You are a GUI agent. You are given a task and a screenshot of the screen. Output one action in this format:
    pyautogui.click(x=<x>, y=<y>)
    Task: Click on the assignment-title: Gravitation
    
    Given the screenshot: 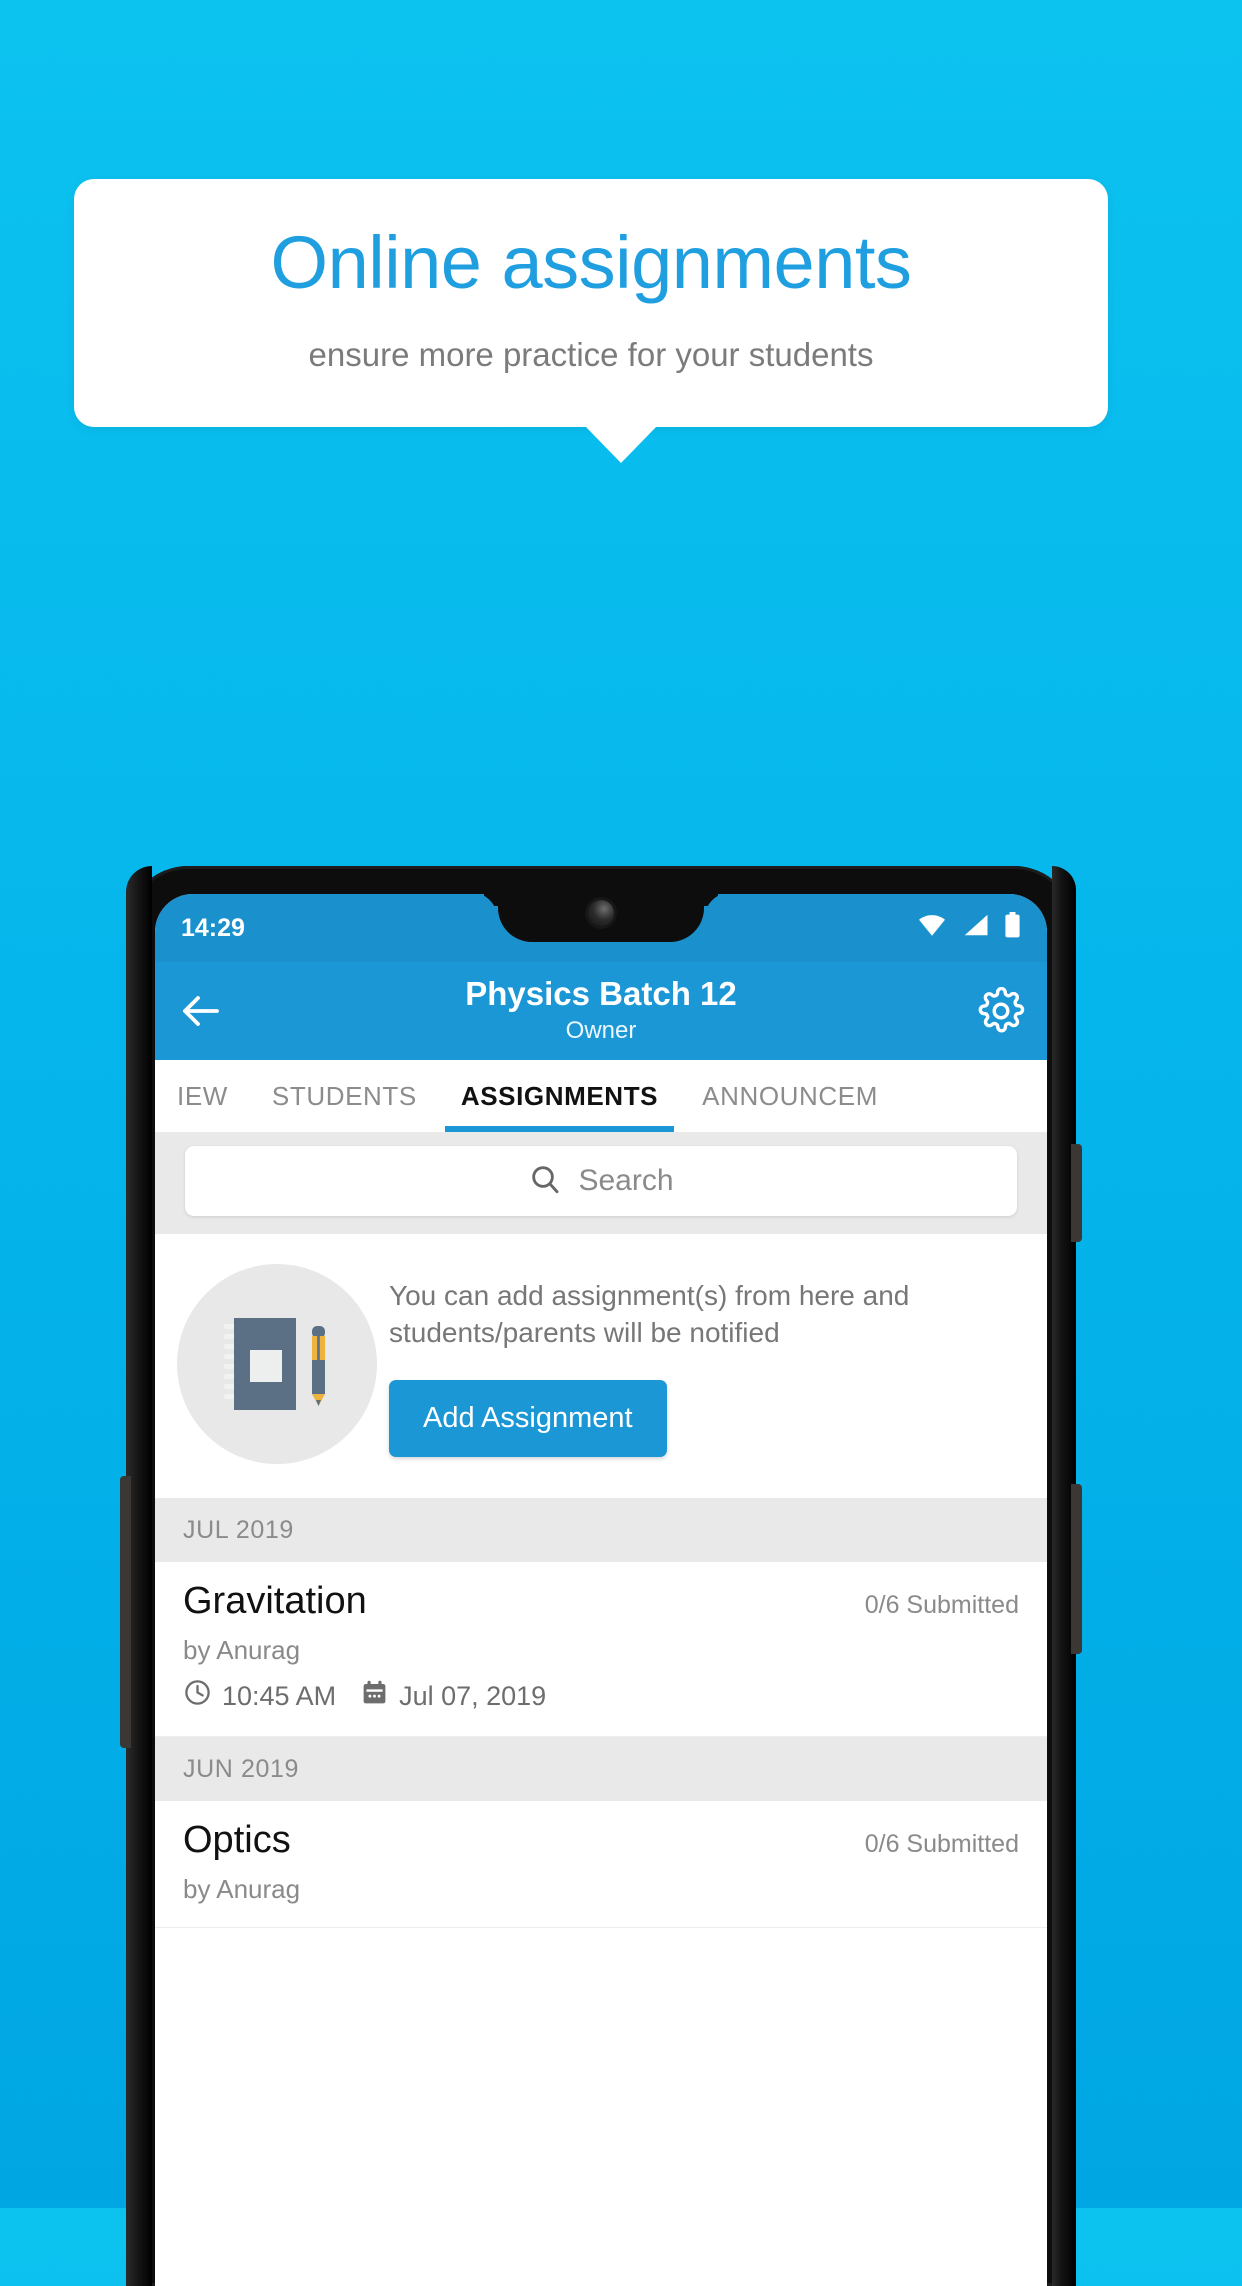 What is the action you would take?
    pyautogui.click(x=275, y=1601)
    